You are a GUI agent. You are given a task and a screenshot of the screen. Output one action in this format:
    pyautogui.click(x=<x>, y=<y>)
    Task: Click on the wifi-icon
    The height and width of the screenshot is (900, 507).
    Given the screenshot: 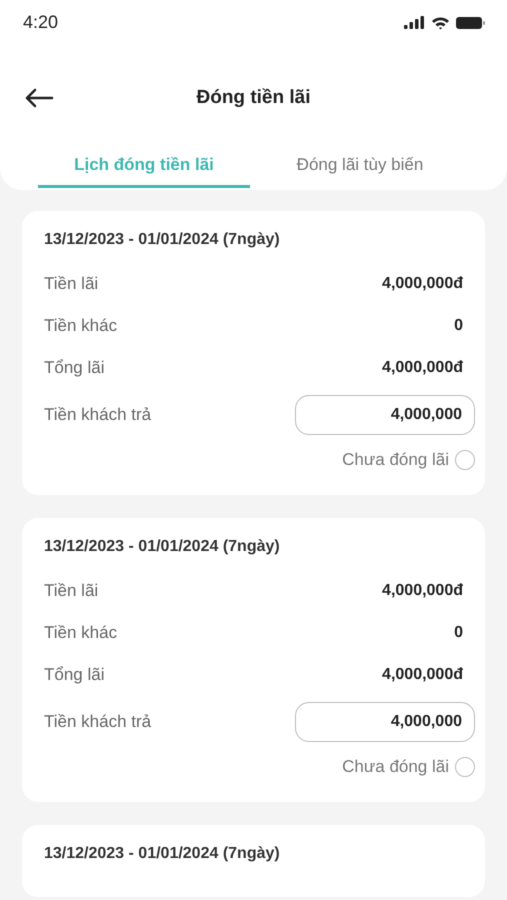 What is the action you would take?
    pyautogui.click(x=440, y=23)
    